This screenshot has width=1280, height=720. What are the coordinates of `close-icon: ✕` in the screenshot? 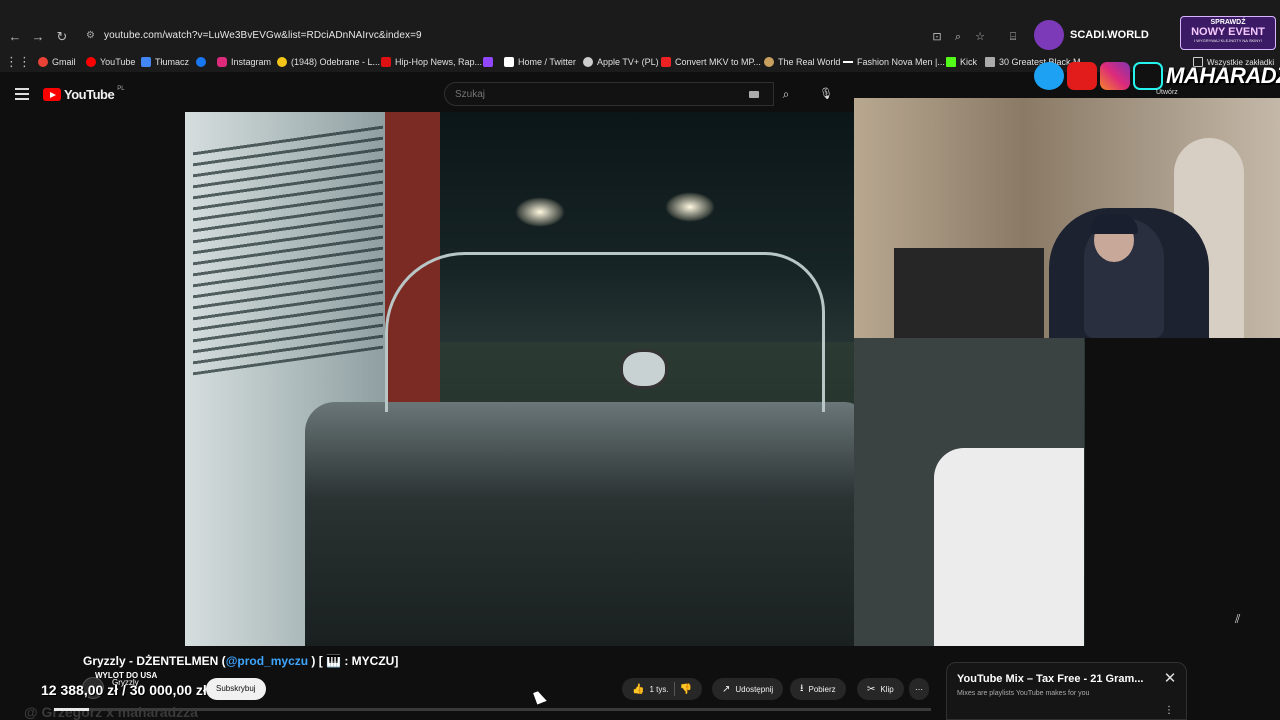 It's located at (1170, 679).